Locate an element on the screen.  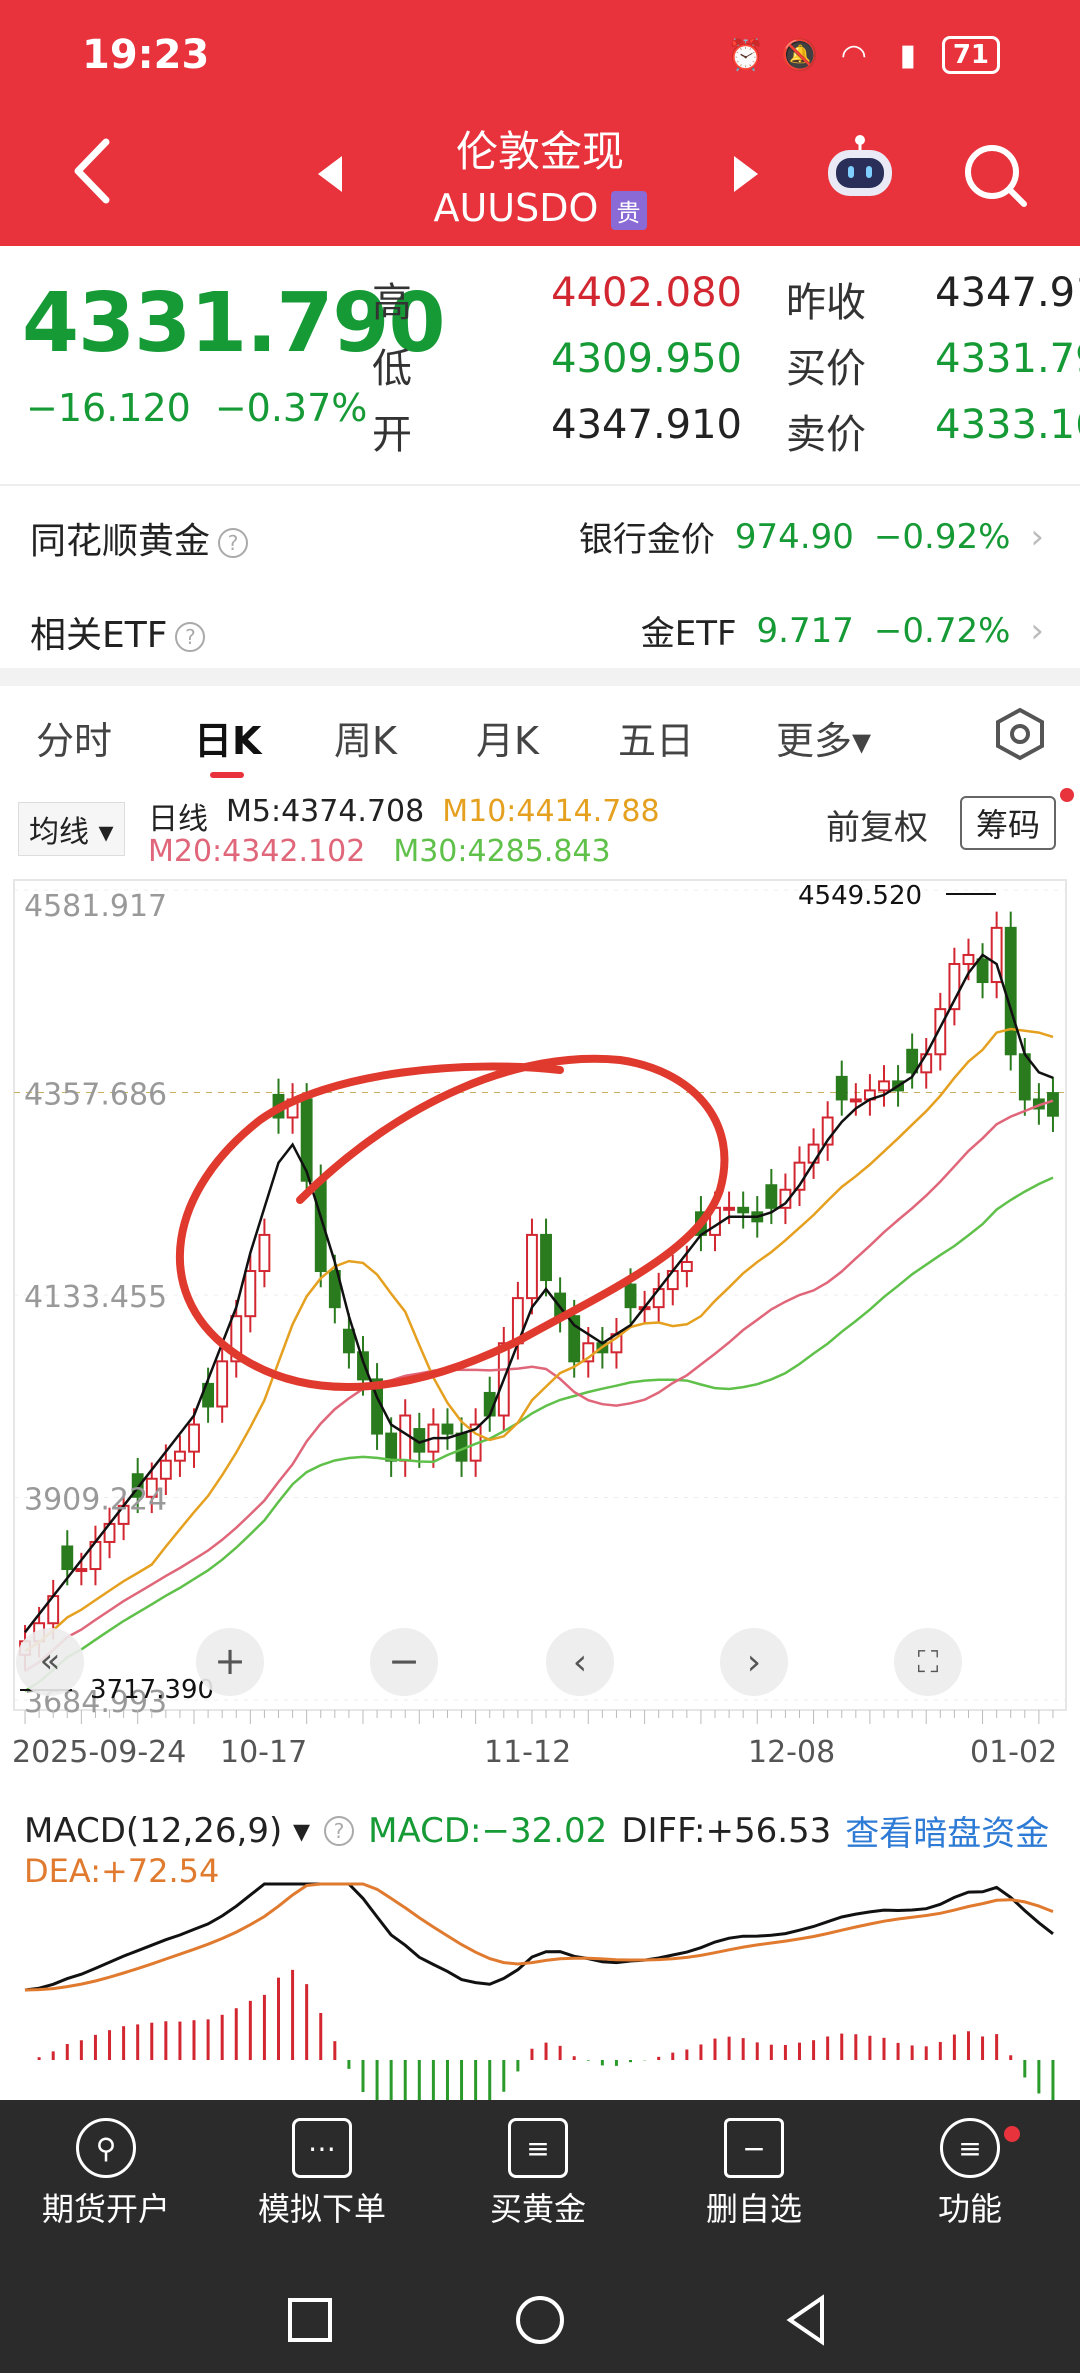
back-icon is located at coordinates (95, 171).